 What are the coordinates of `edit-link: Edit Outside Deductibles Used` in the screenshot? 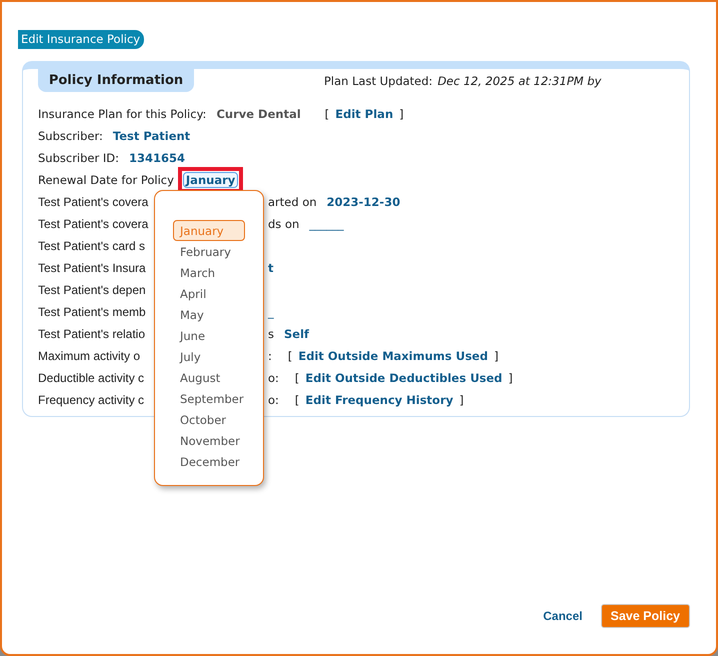 It's located at (403, 378).